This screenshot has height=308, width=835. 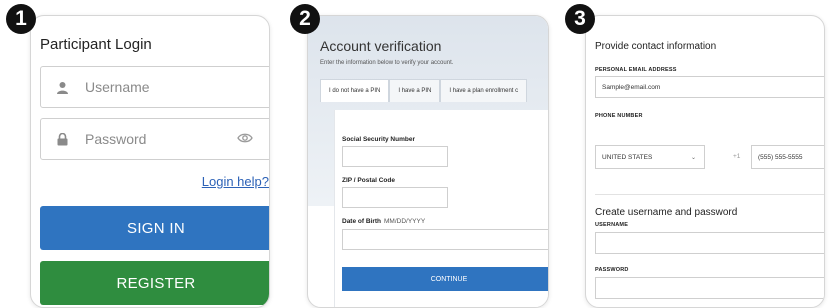 I want to click on step-3-badge: 3, so click(x=580, y=19).